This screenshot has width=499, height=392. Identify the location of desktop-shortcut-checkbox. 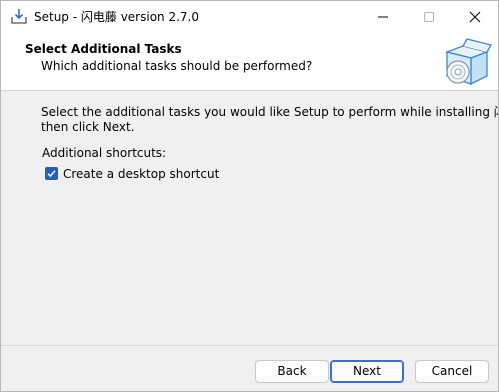
(51, 173).